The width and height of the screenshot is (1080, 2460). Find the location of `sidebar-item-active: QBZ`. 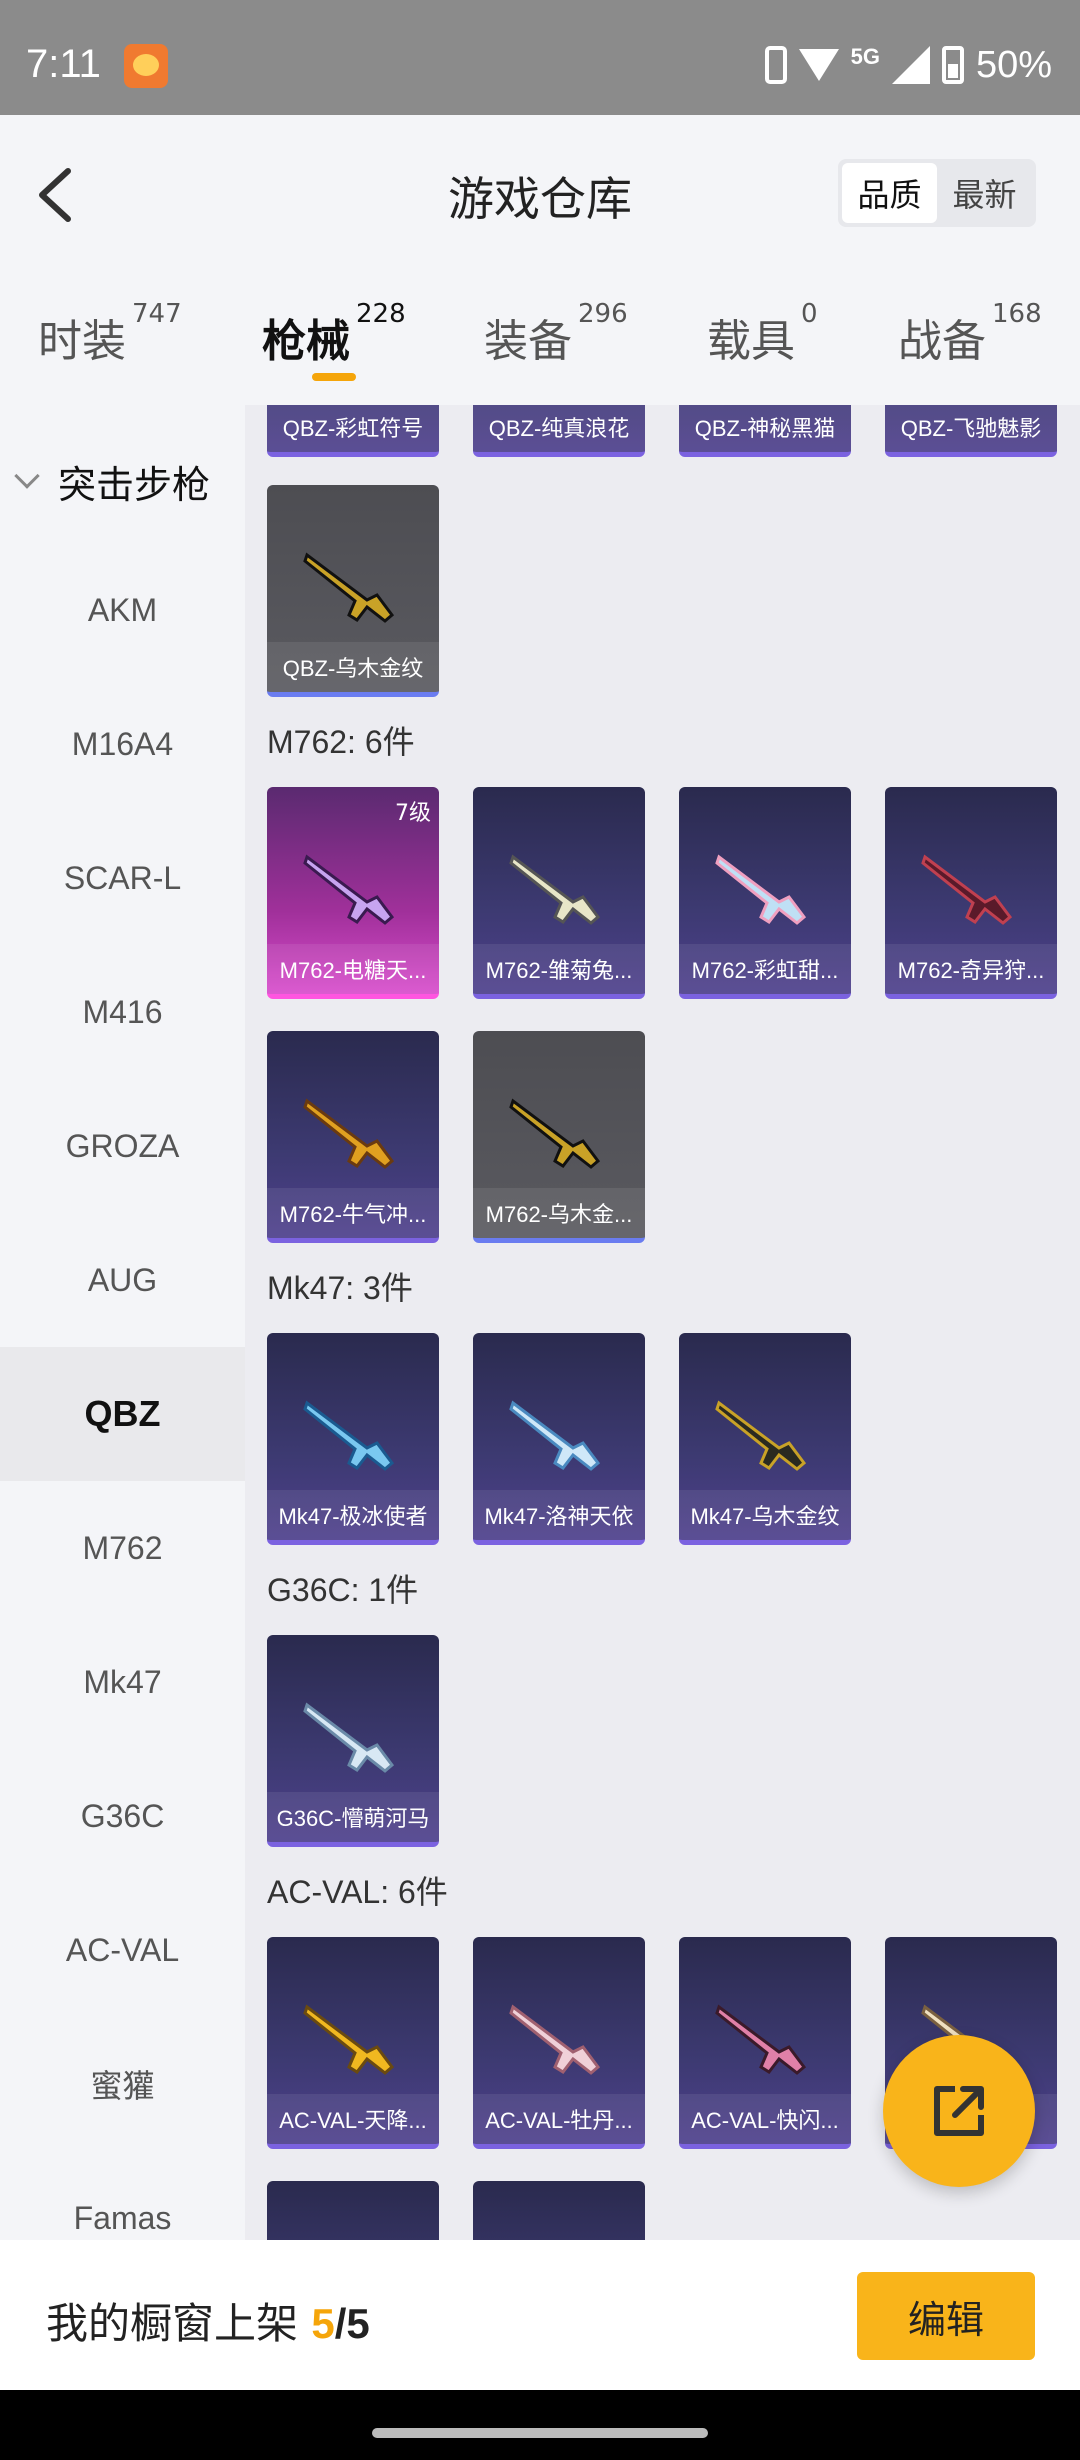

sidebar-item-active: QBZ is located at coordinates (122, 1414).